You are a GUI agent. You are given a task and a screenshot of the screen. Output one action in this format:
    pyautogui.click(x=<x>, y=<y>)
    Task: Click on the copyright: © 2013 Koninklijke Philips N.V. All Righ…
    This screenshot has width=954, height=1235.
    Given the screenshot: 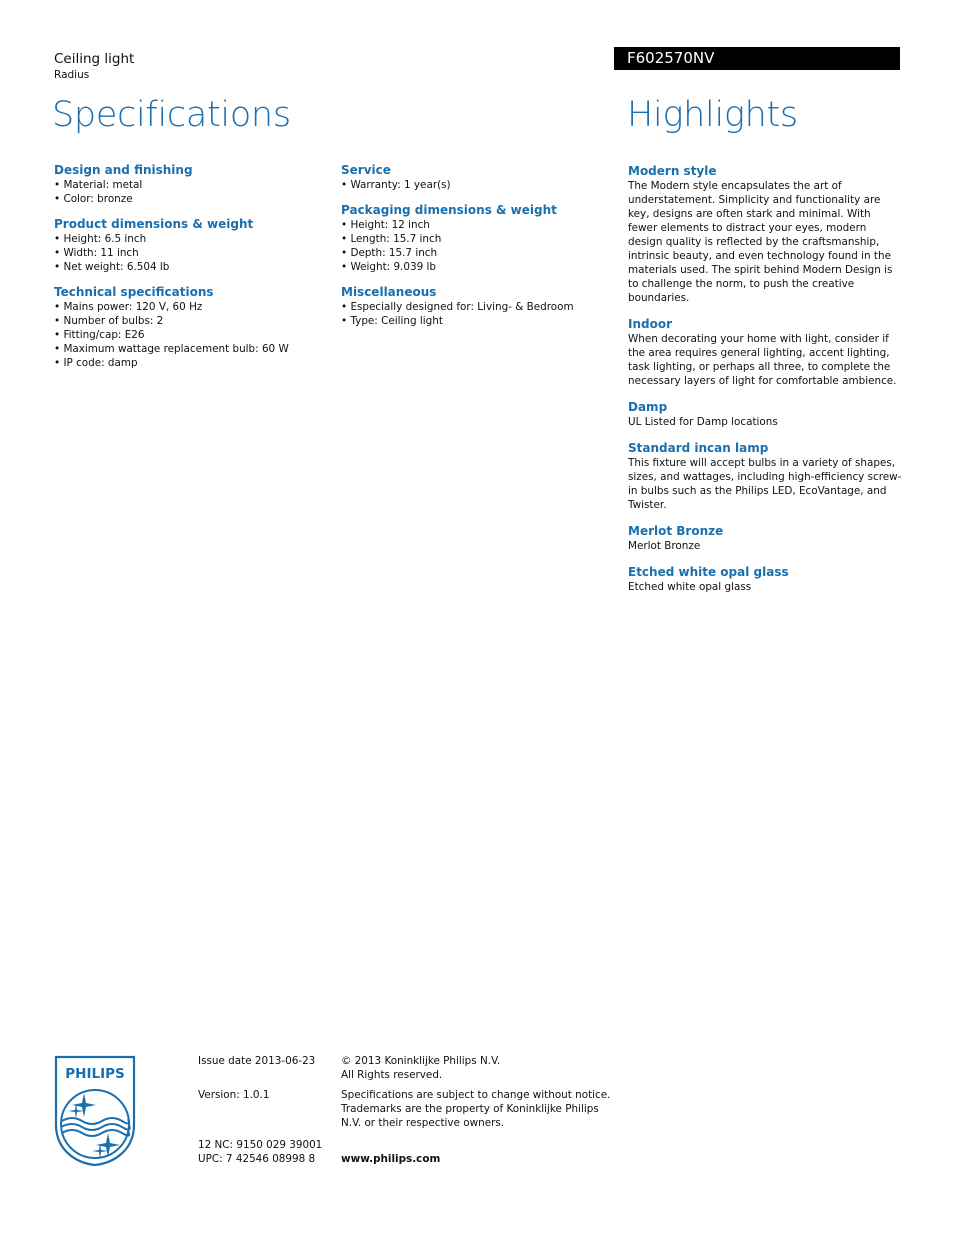 What is the action you would take?
    pyautogui.click(x=481, y=1068)
    